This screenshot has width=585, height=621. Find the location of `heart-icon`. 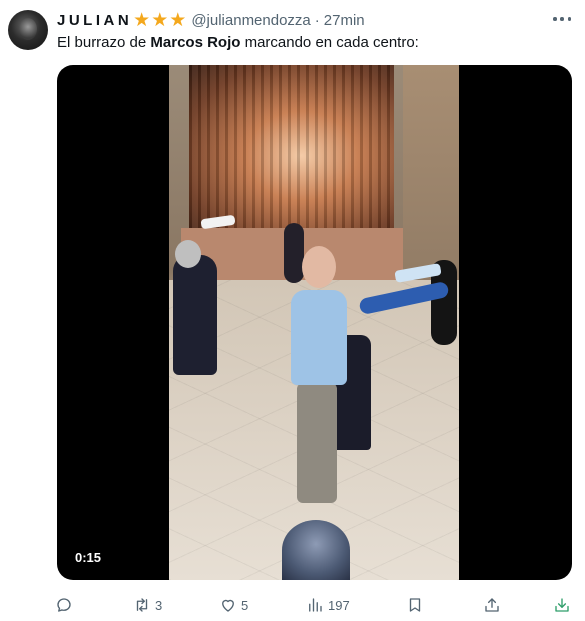

heart-icon is located at coordinates (228, 605).